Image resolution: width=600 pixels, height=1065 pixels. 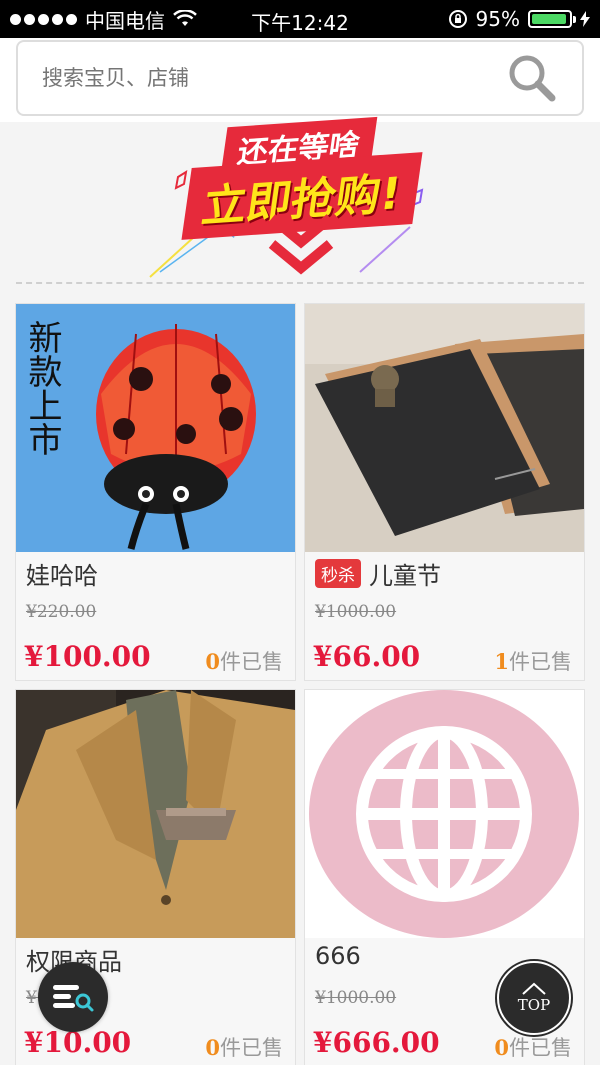 I want to click on signal-icon, so click(x=43, y=19).